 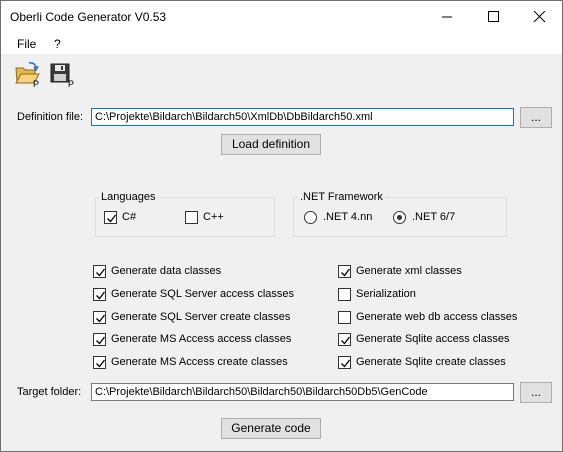 What do you see at coordinates (437, 317) in the screenshot?
I see `opt-webdb-access-label: Generate web db access classes` at bounding box center [437, 317].